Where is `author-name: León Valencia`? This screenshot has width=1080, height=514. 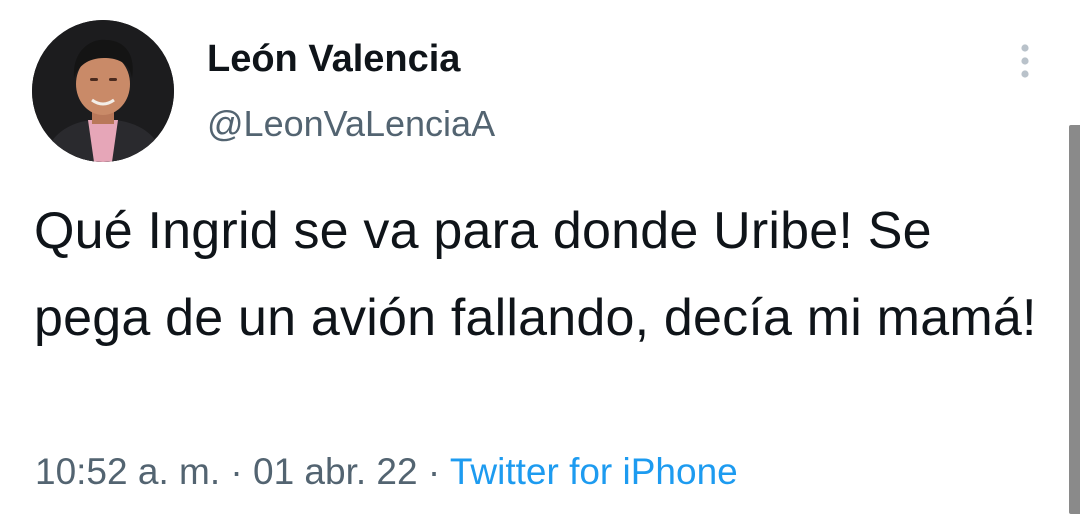 author-name: León Valencia is located at coordinates (333, 59).